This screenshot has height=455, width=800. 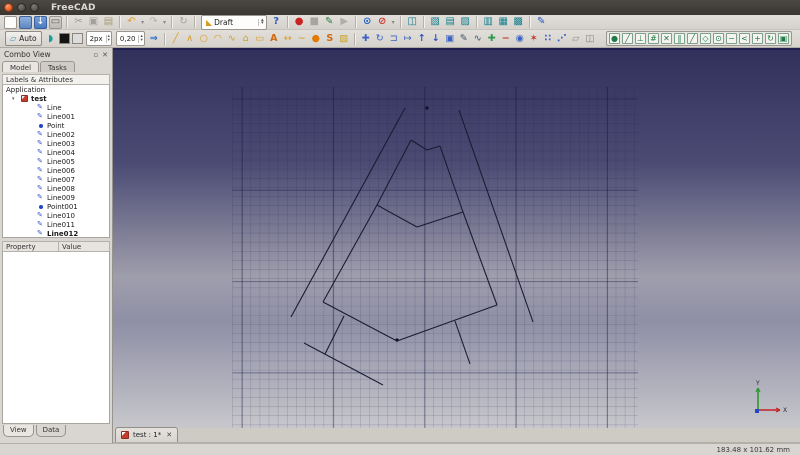 What do you see at coordinates (142, 22) in the screenshot?
I see `undo-dropdown: ▾` at bounding box center [142, 22].